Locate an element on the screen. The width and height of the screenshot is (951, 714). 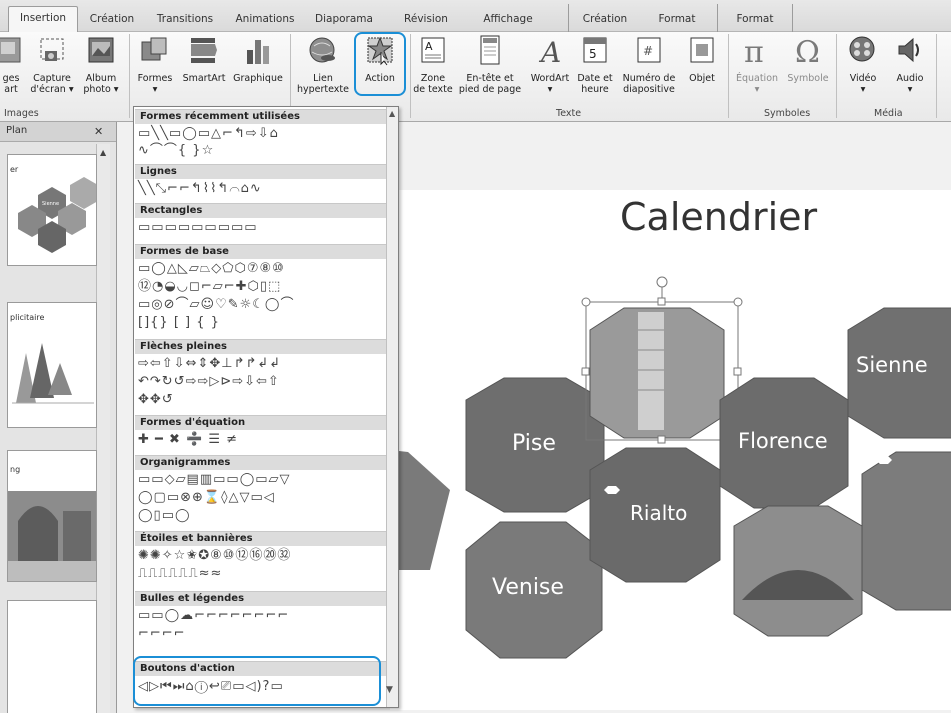
graphique-button: Graphique is located at coordinates (258, 59).